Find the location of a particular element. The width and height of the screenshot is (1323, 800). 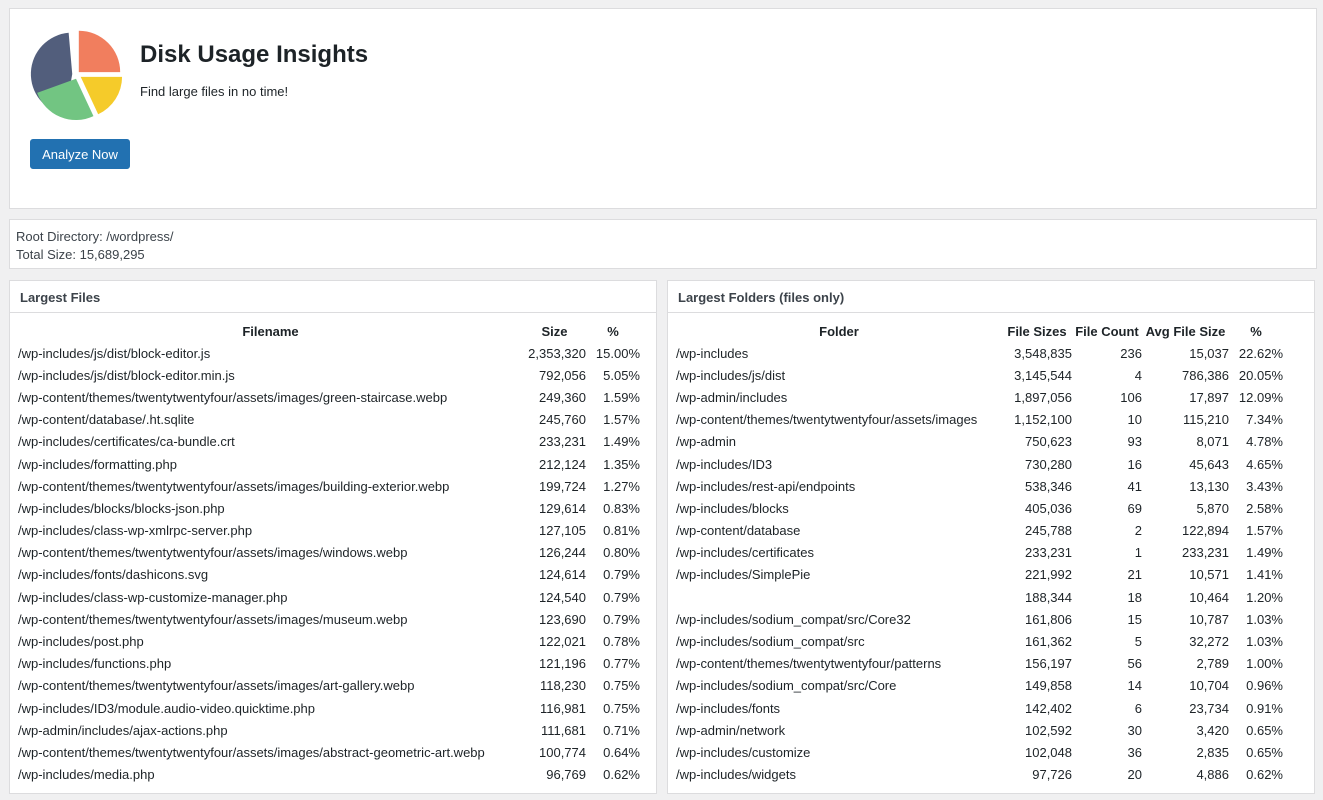

percent-cell: 4.78% is located at coordinates (1264, 442).